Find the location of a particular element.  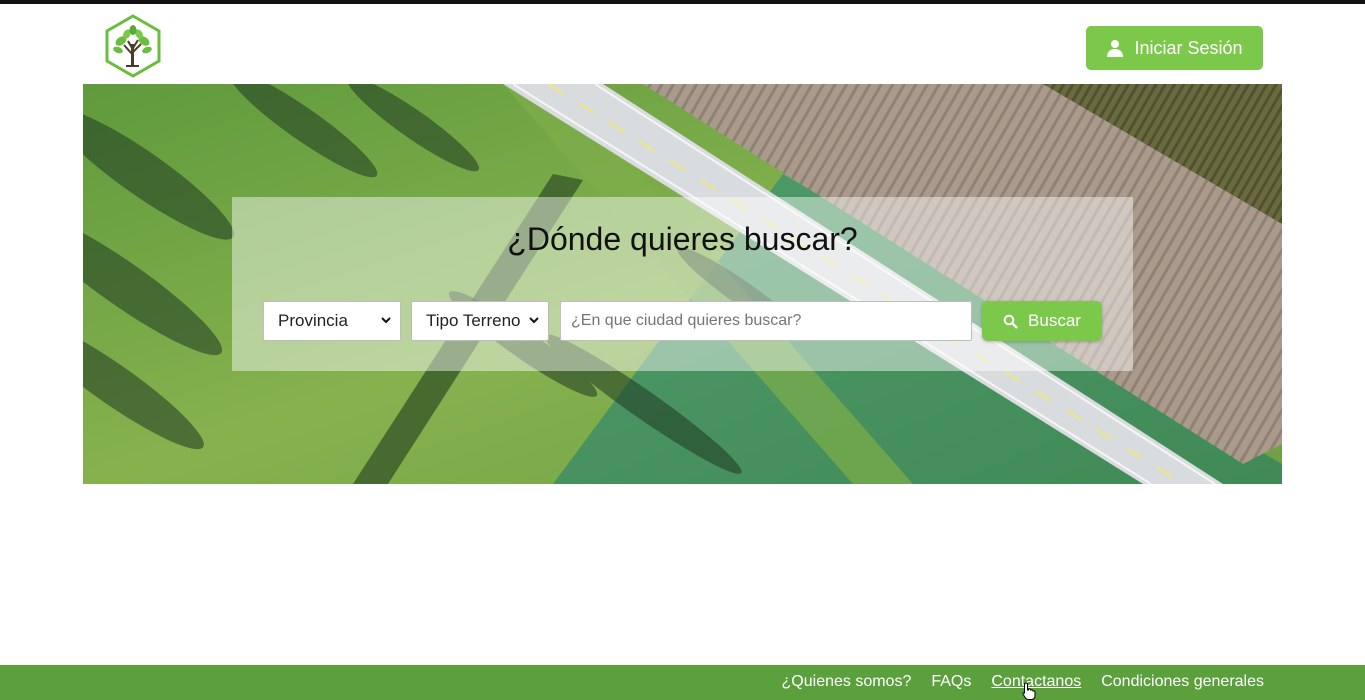

footer-link-about: ¿Quienes somos? is located at coordinates (847, 682).